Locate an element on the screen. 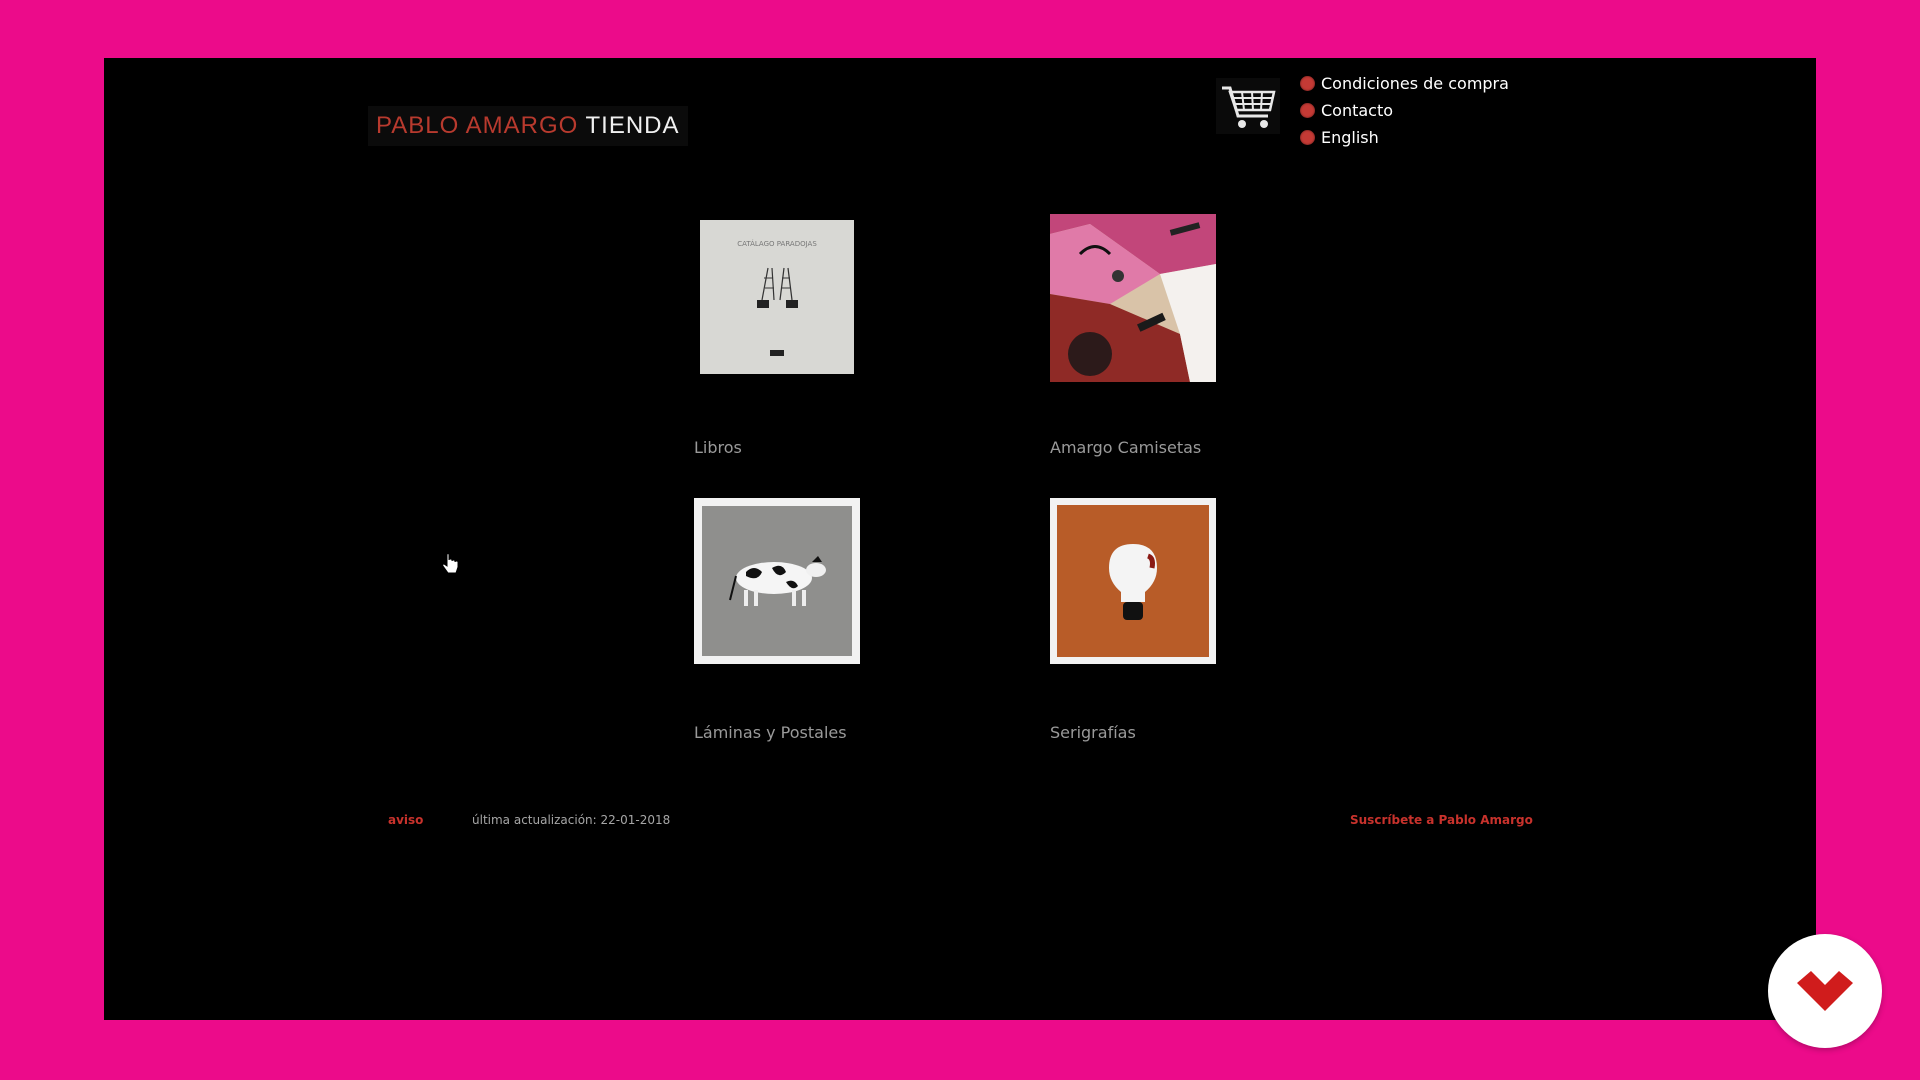 The image size is (1920, 1080). category-label-amargo-camisetas: Amargo Camisetas is located at coordinates (1125, 447).